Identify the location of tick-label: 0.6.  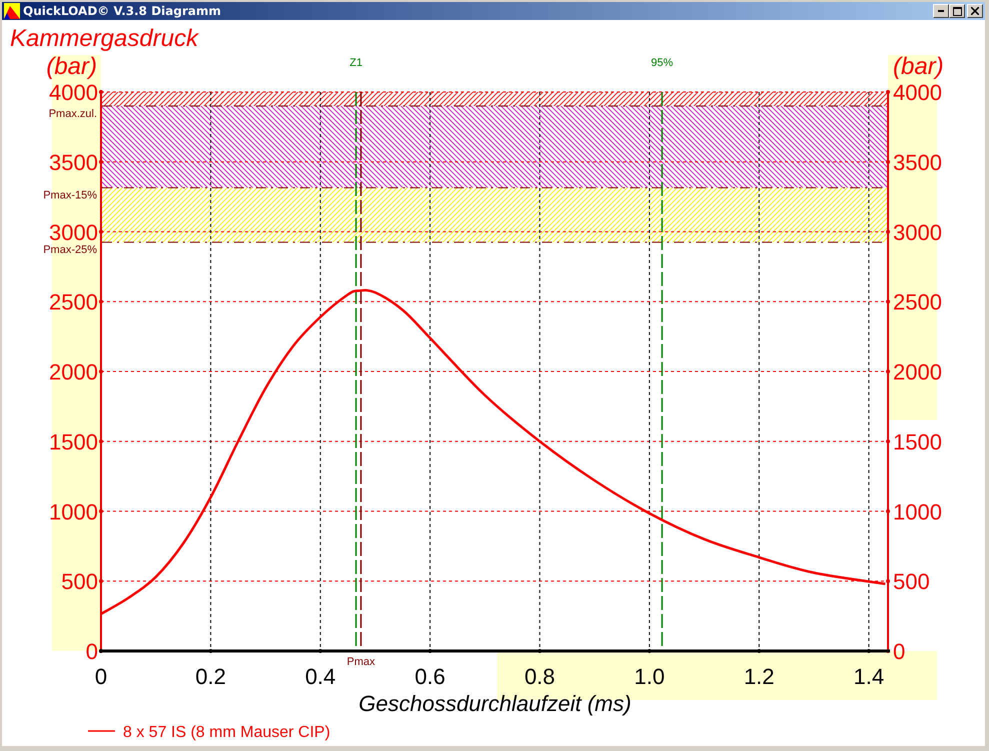
(430, 676).